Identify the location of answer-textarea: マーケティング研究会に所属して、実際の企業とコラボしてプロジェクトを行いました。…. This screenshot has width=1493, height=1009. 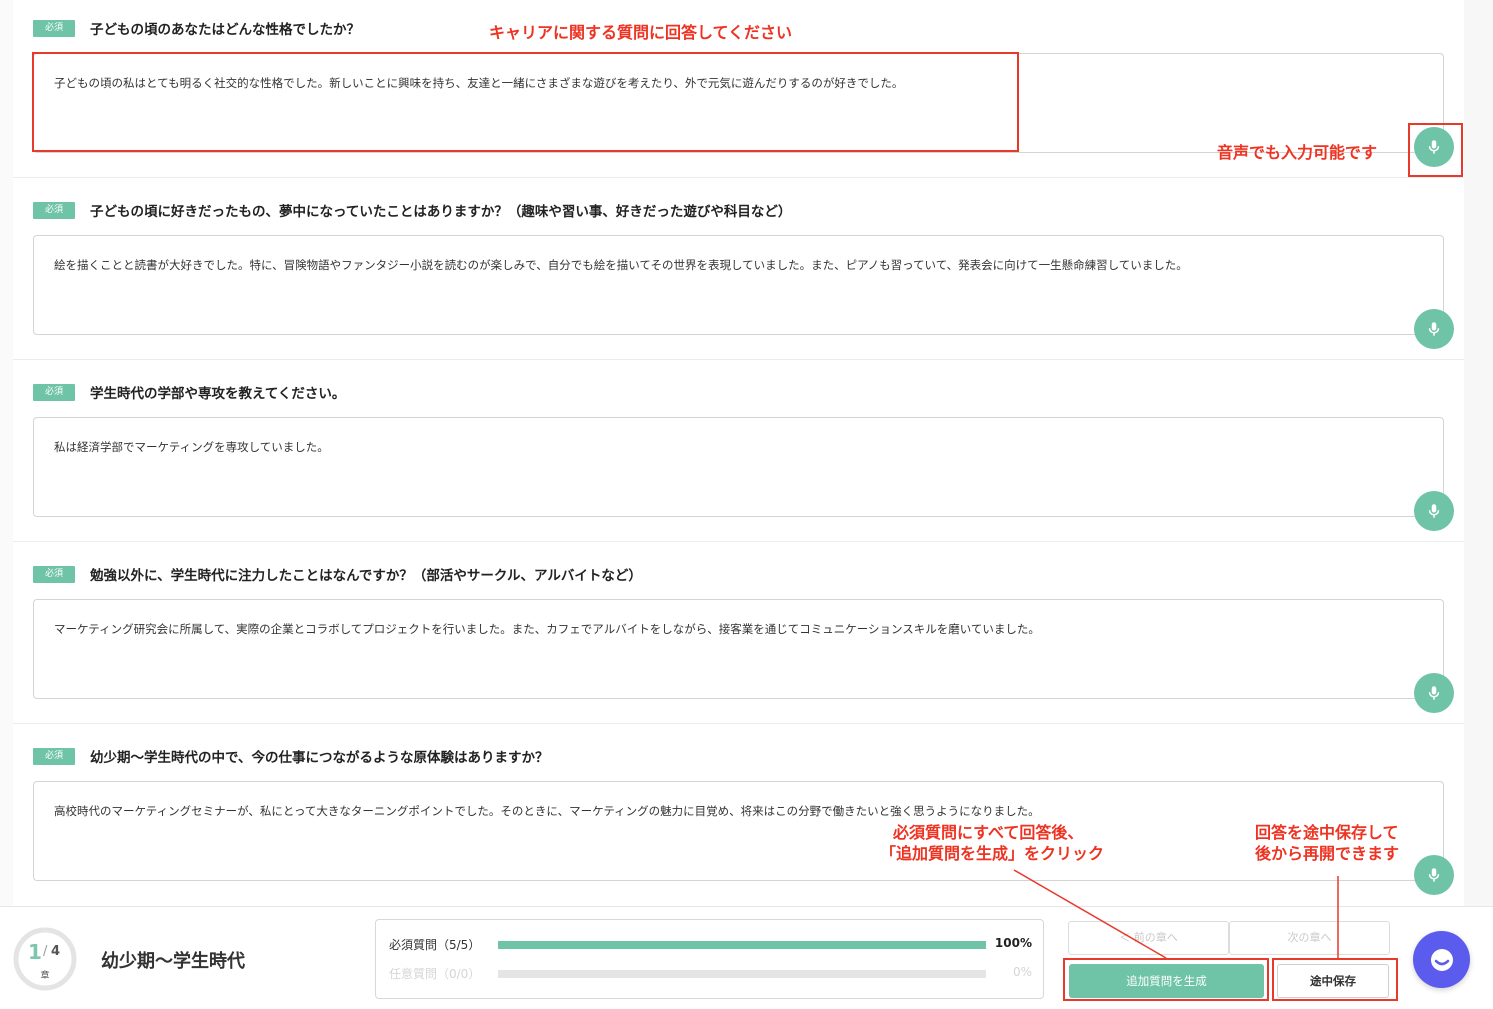
(738, 649).